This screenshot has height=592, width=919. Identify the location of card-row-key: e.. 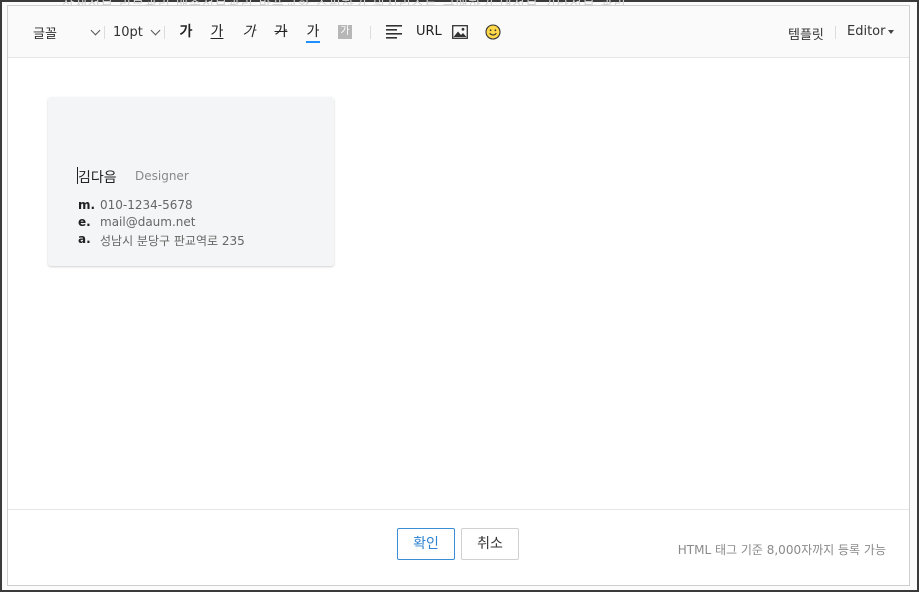
(84, 222).